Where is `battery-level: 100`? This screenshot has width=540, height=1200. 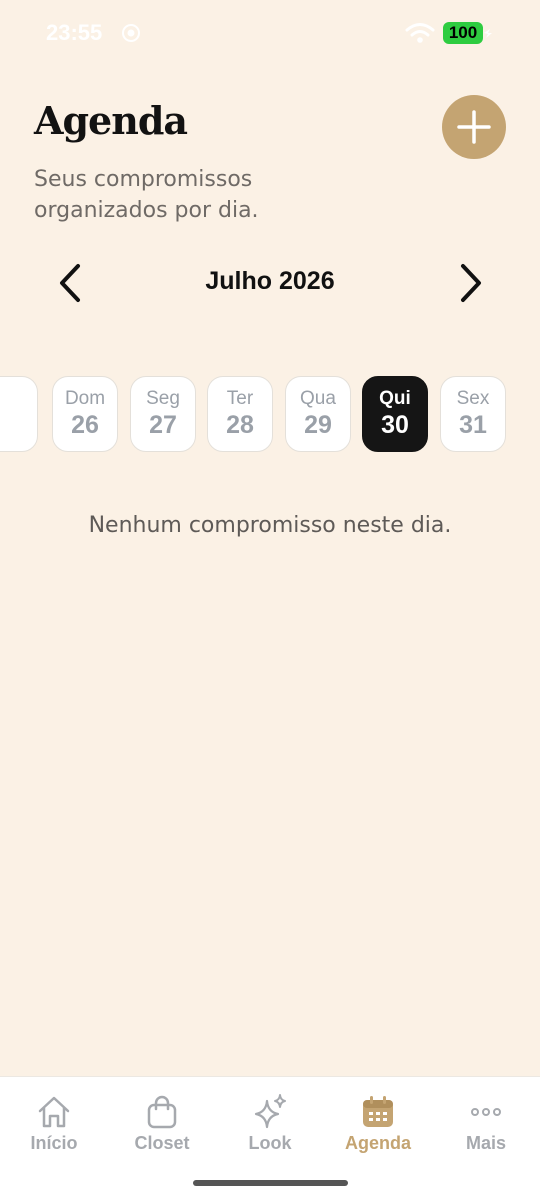
battery-level: 100 is located at coordinates (463, 32).